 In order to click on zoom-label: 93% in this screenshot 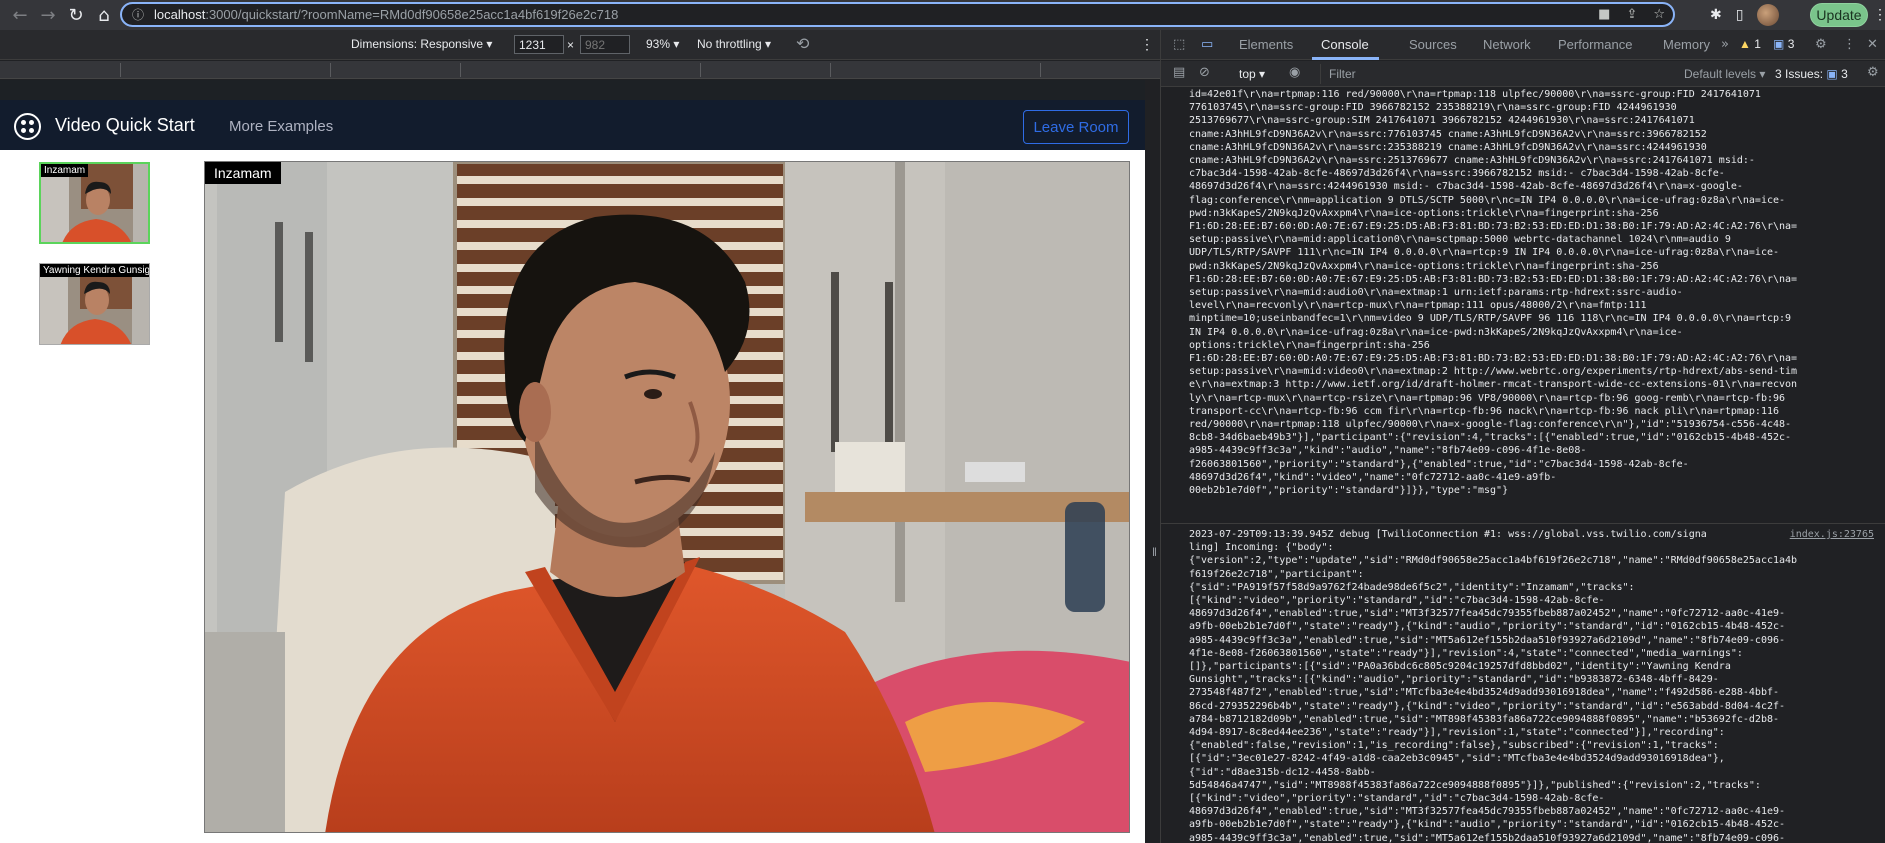, I will do `click(658, 44)`.